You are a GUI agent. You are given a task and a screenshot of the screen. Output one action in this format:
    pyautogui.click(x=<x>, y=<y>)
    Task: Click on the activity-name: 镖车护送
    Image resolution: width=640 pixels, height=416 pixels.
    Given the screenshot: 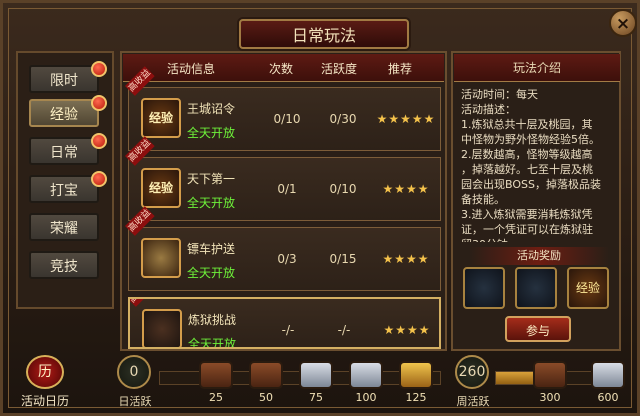 What is the action you would take?
    pyautogui.click(x=211, y=249)
    